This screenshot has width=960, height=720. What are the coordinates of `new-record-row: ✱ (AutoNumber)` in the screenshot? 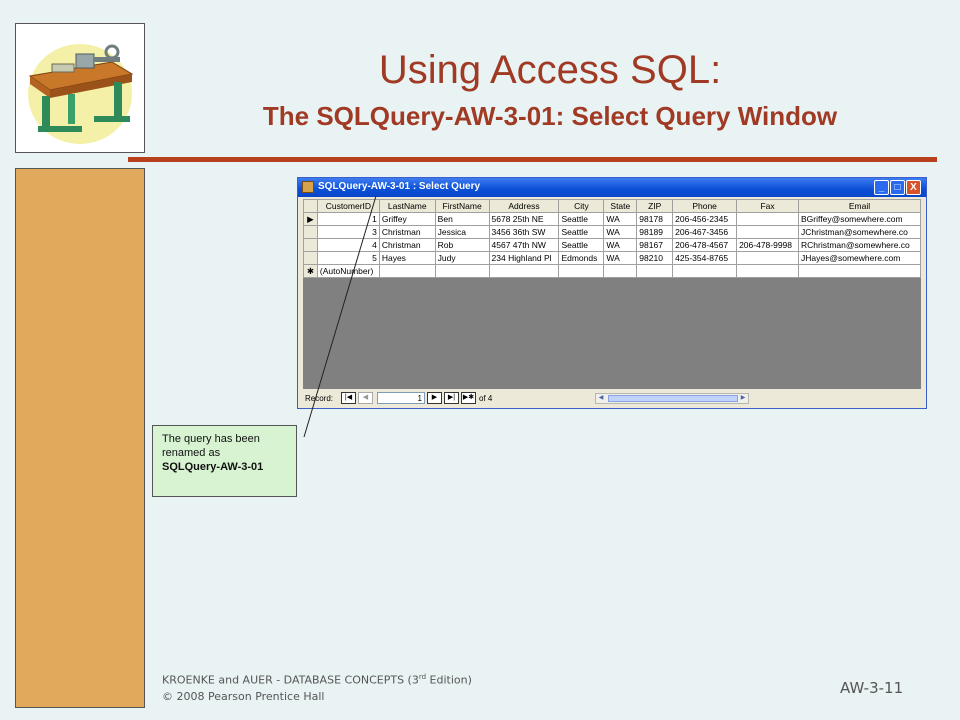 It's located at (612, 271).